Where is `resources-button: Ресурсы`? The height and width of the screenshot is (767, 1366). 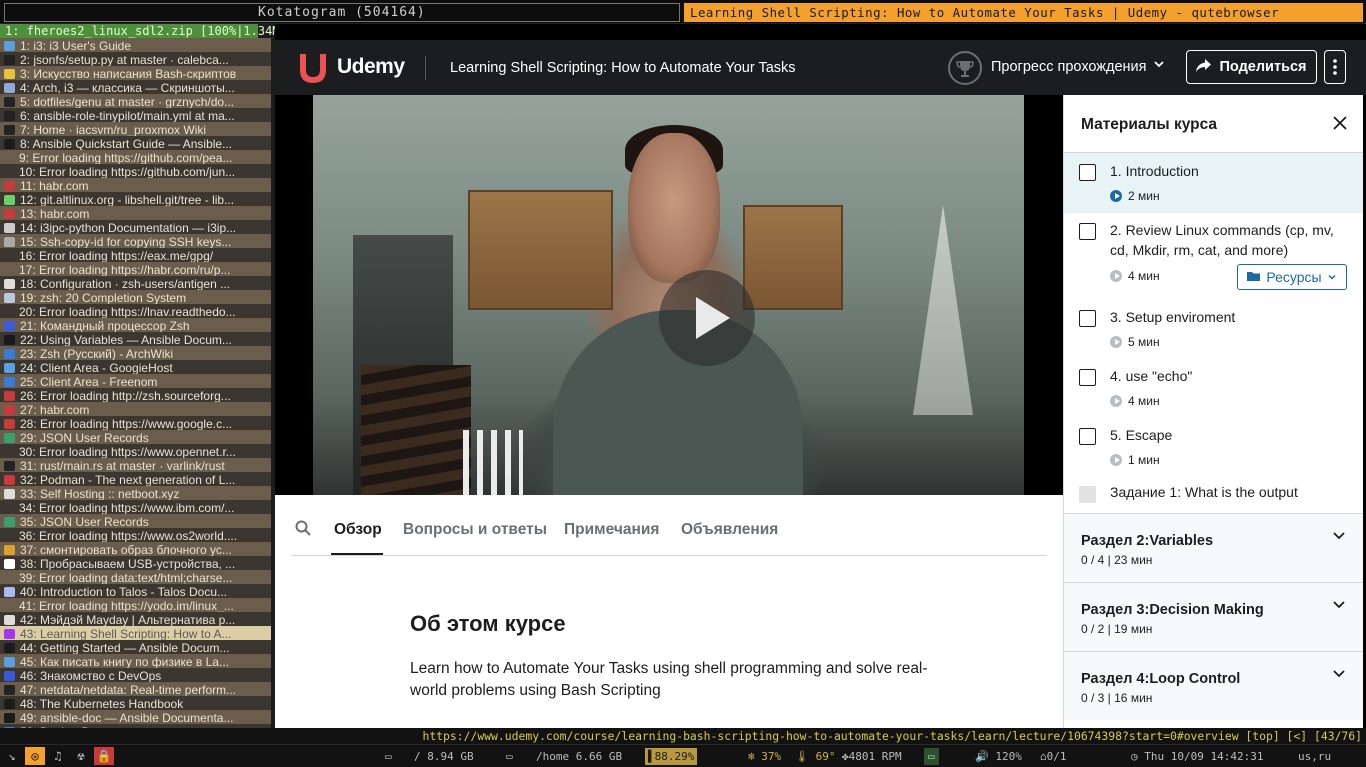 resources-button: Ресурсы is located at coordinates (1292, 277).